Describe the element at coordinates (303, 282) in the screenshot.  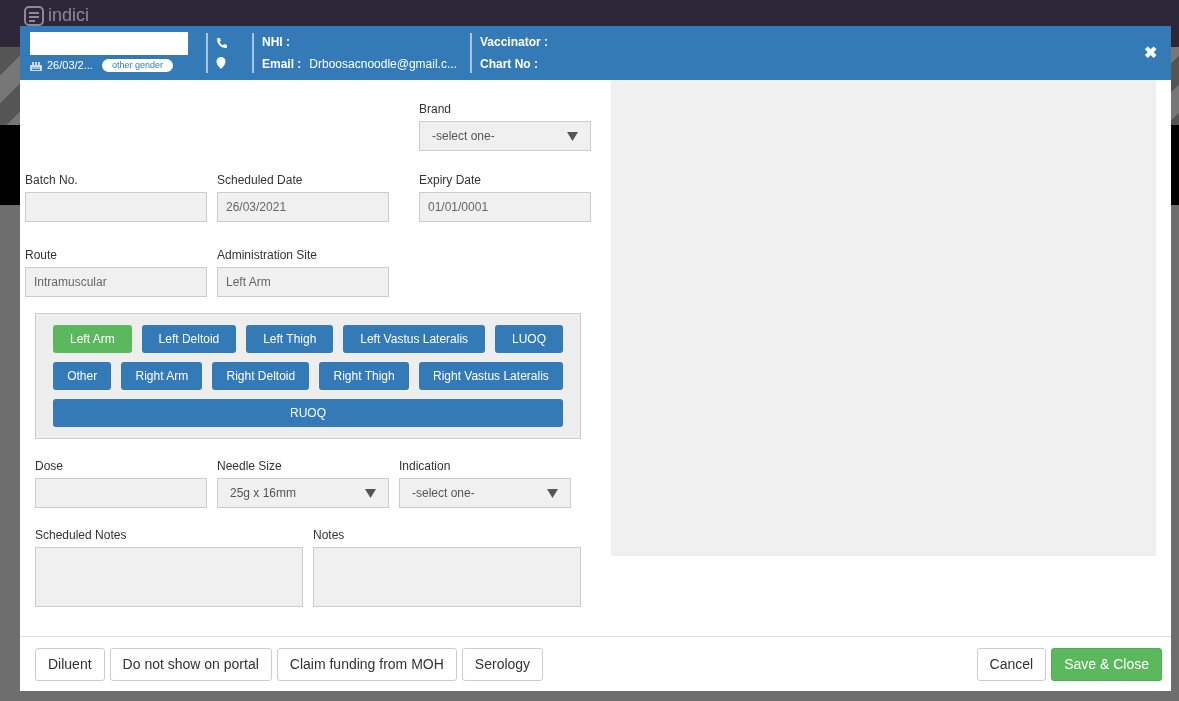
I see `input-field: Left Arm` at that location.